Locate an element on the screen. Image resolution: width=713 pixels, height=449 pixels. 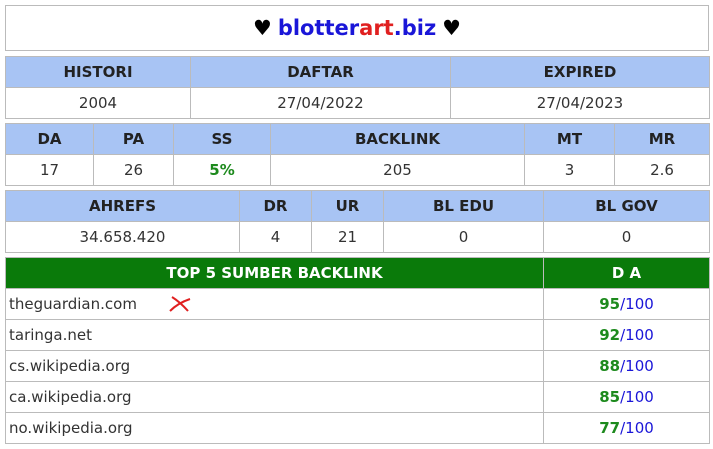
table-row: taringa.net 92/100 is located at coordinates (357, 335).